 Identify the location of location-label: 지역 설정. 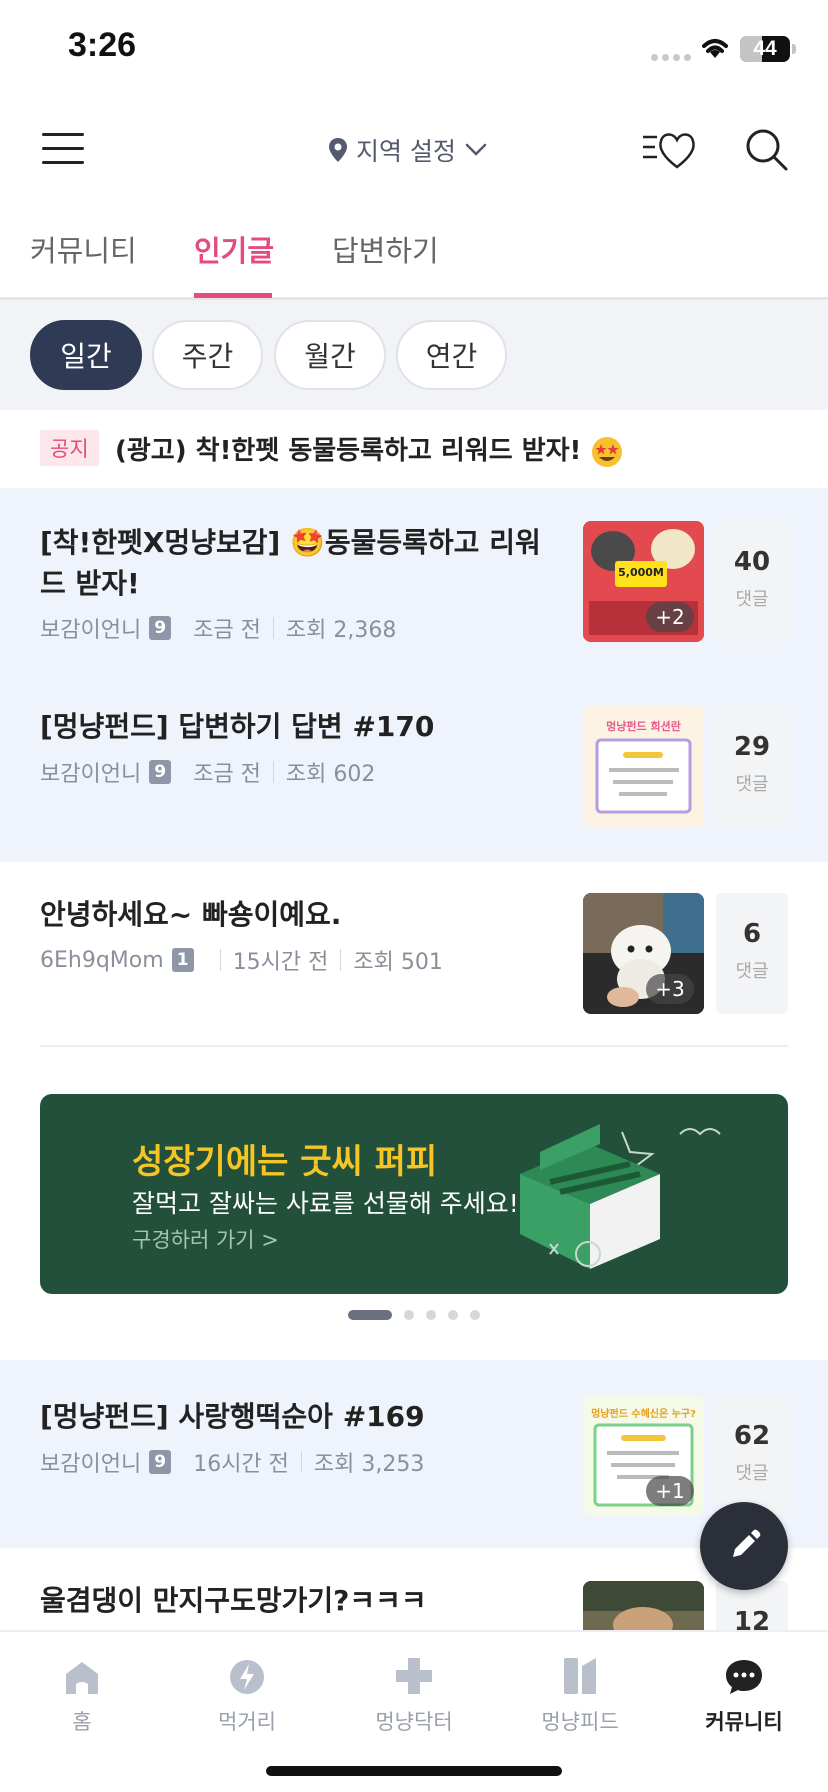
(406, 151).